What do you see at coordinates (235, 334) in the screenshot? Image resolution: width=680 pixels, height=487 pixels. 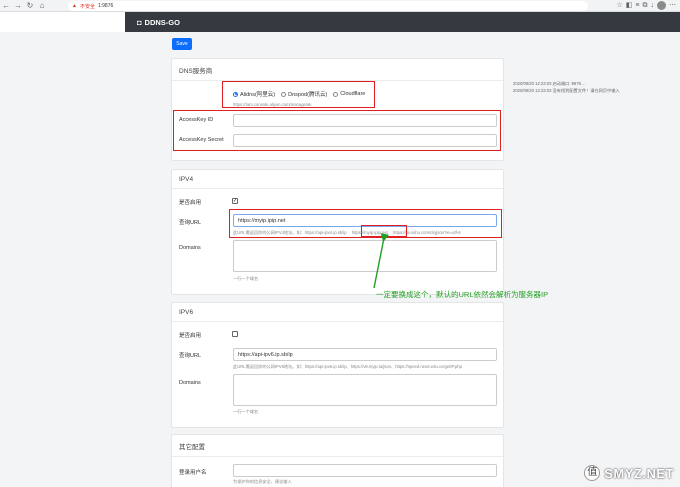 I see `ipv6-enabled-checkbox` at bounding box center [235, 334].